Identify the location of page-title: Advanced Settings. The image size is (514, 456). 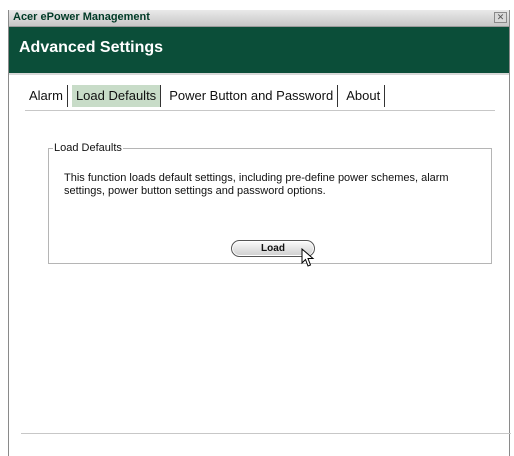
(91, 47).